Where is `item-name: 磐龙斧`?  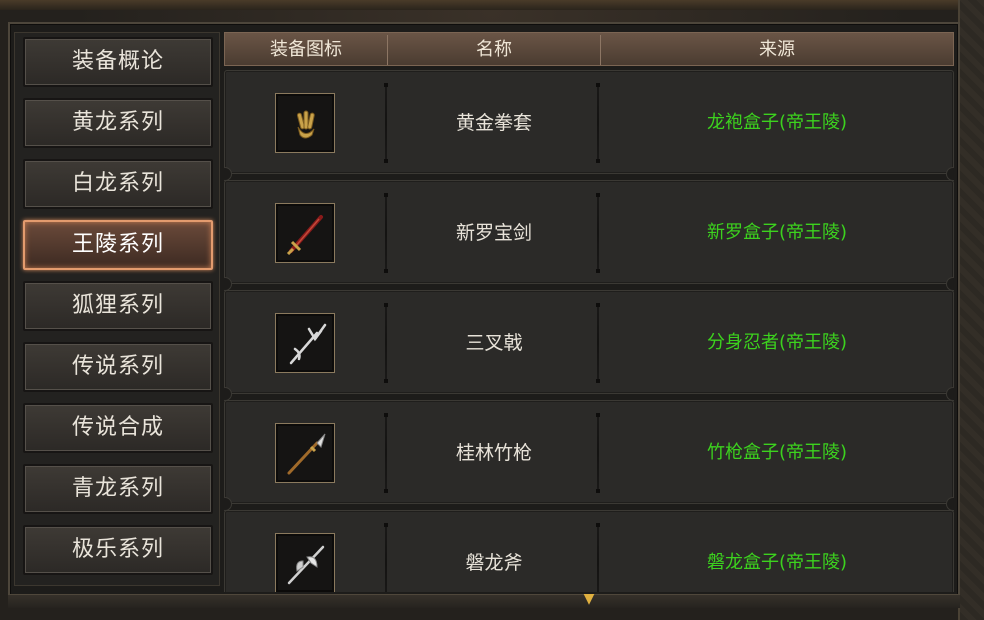 item-name: 磐龙斧 is located at coordinates (494, 563).